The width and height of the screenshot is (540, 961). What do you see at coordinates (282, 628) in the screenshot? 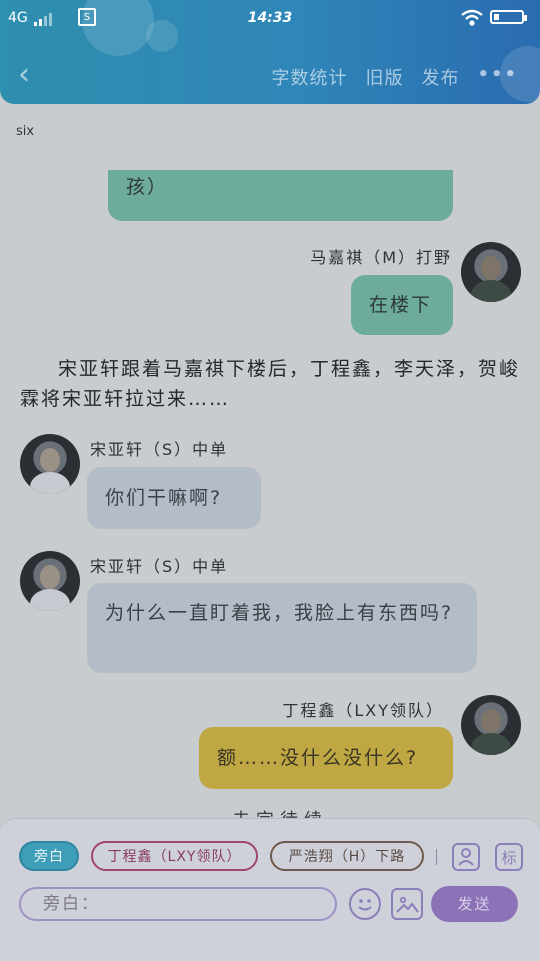
I see `message-bubble: 为什么一直盯着我，我脸上有东西吗?` at bounding box center [282, 628].